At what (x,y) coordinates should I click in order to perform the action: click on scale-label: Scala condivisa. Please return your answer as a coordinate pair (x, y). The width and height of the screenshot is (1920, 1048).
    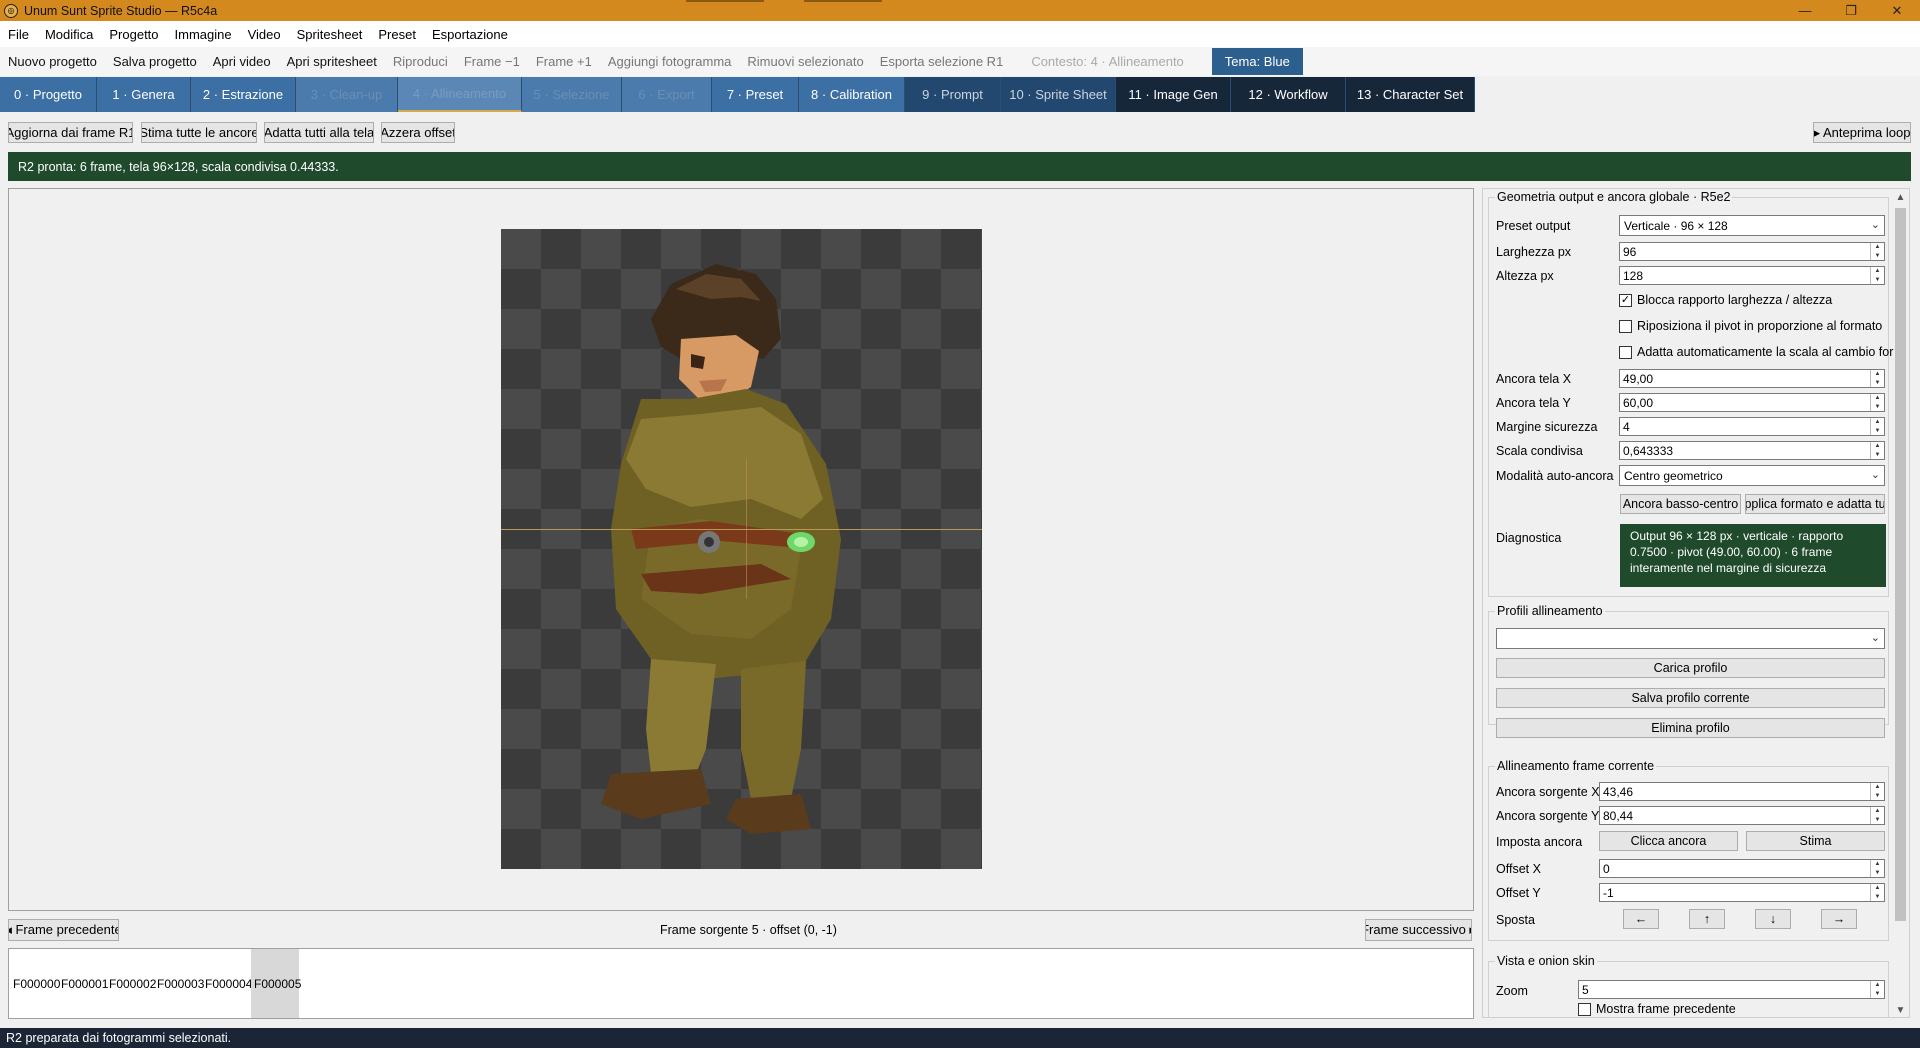
    Looking at the image, I should click on (1539, 451).